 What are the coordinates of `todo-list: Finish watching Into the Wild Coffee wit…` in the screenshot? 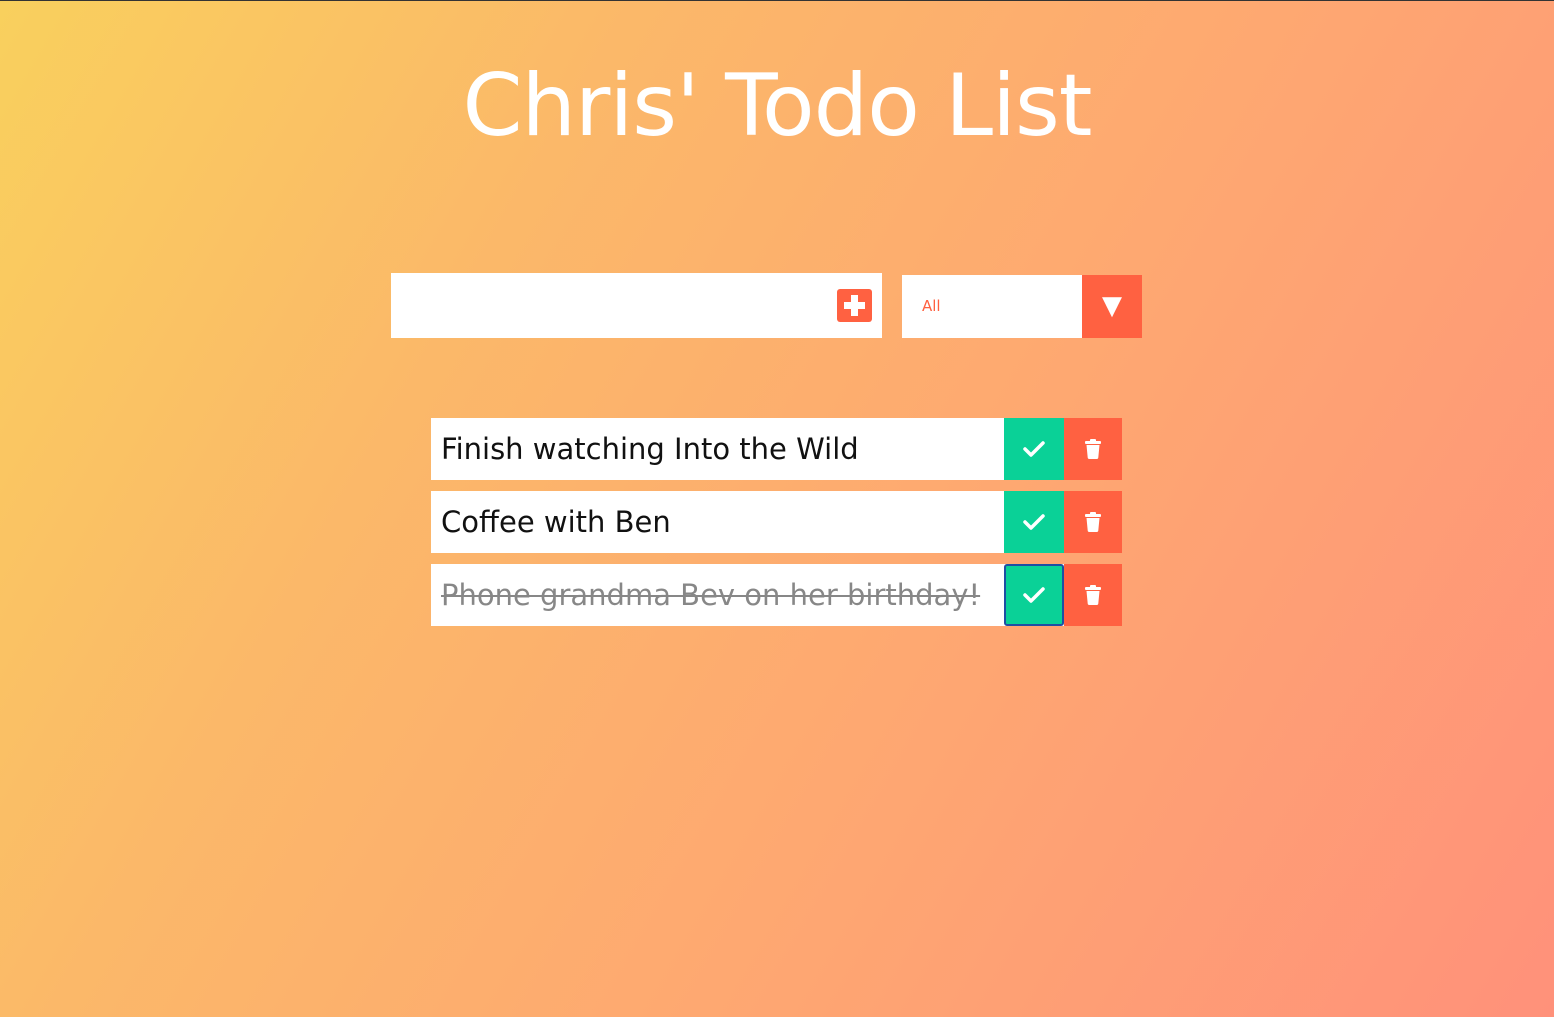 It's located at (776, 527).